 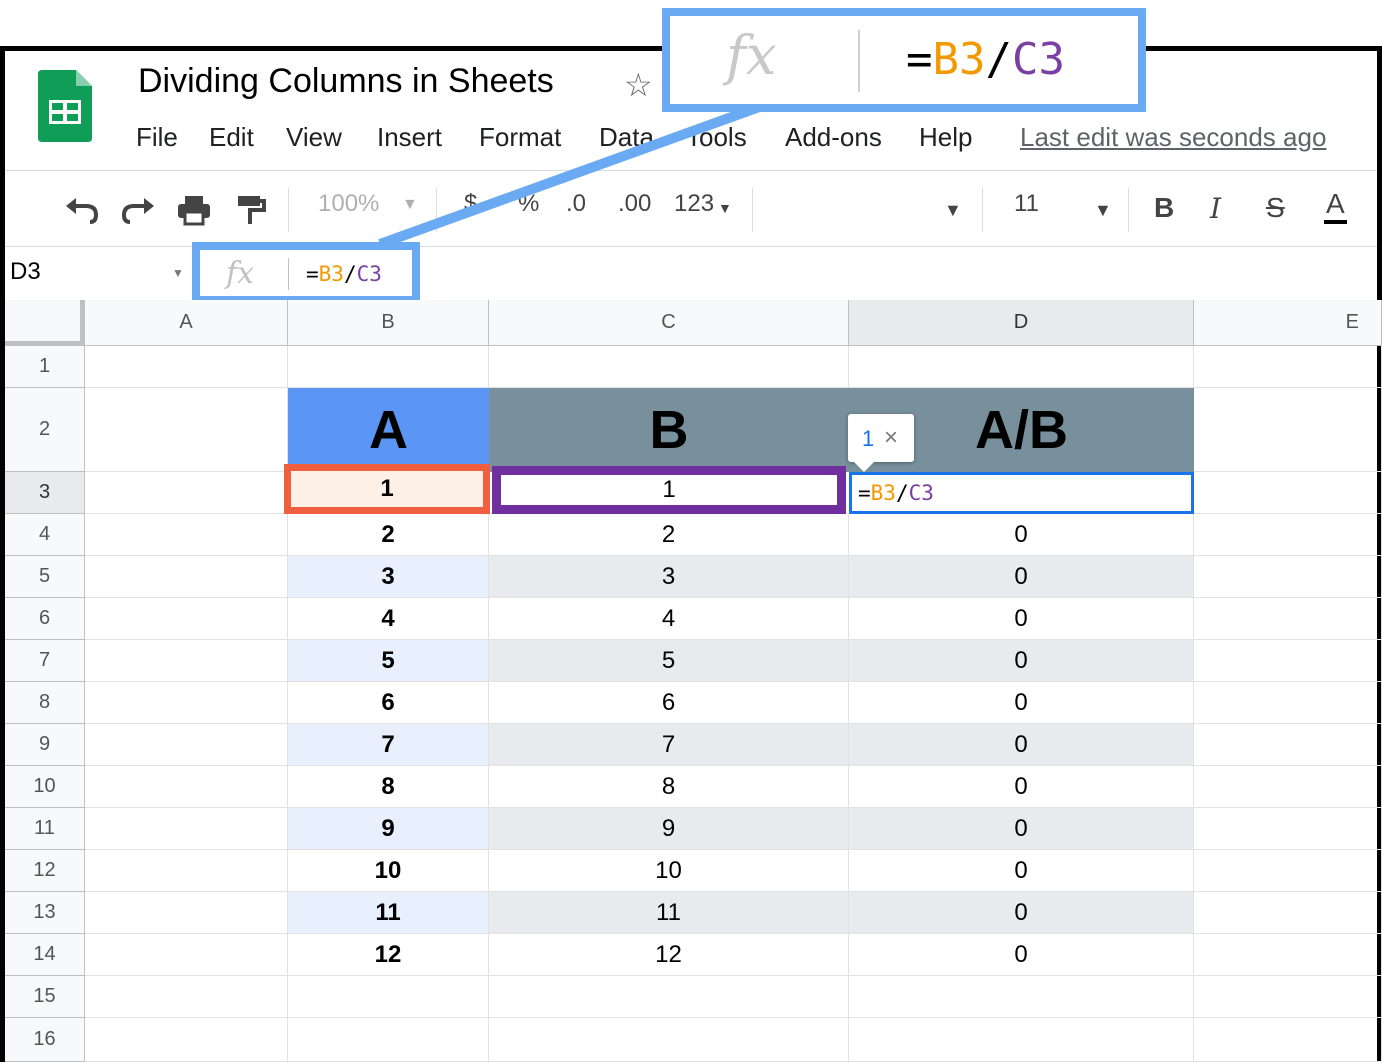 I want to click on cell-e1, so click(x=1288, y=367).